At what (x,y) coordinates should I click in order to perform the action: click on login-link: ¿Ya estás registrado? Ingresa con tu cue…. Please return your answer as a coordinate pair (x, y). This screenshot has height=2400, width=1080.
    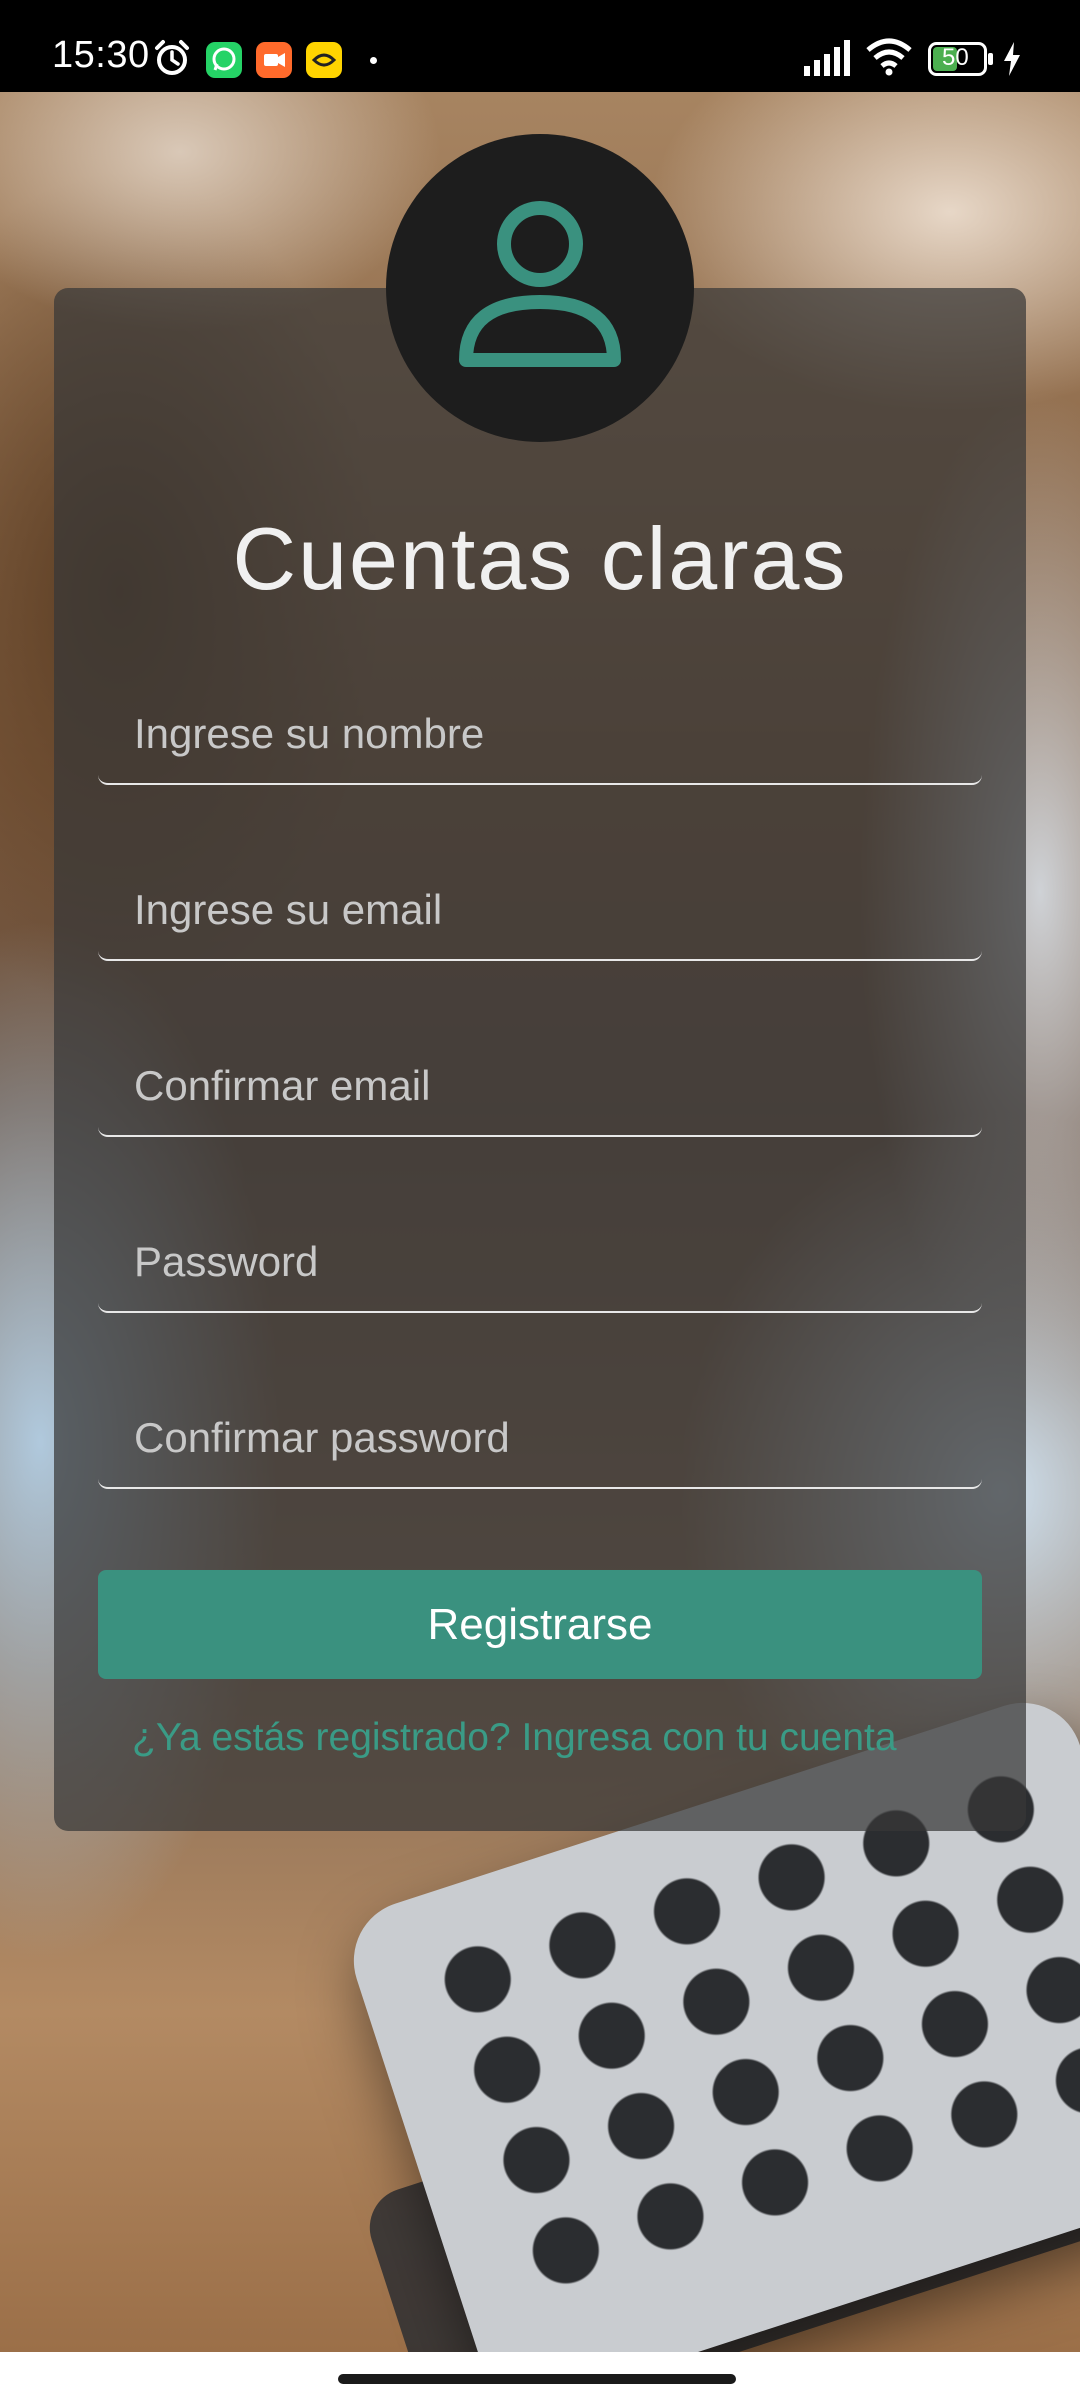
    Looking at the image, I should click on (514, 1738).